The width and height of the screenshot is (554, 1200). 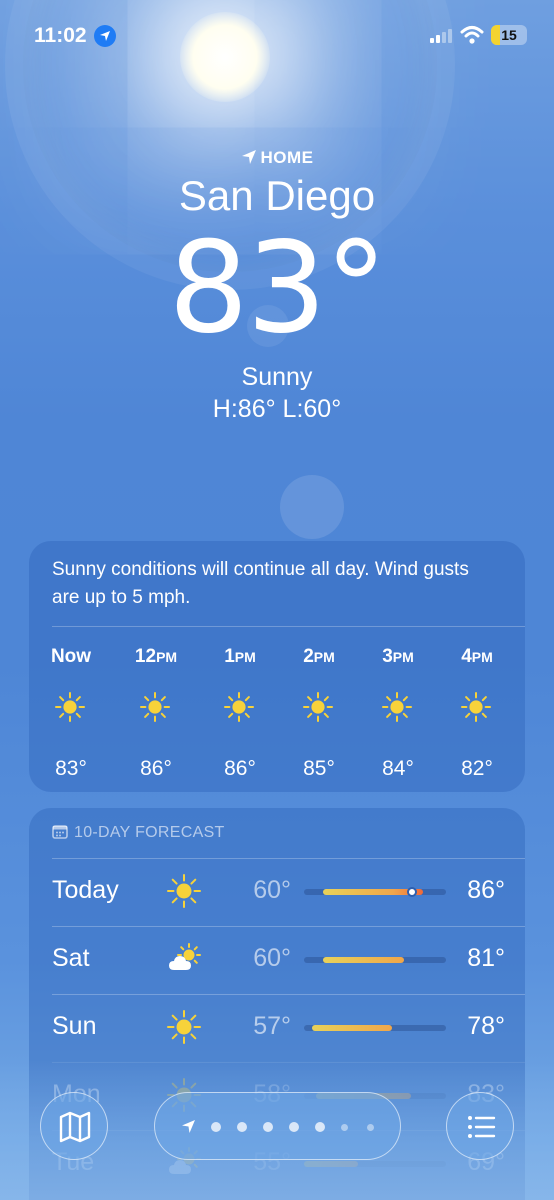 I want to click on partly-cloudy-icon, so click(x=184, y=961).